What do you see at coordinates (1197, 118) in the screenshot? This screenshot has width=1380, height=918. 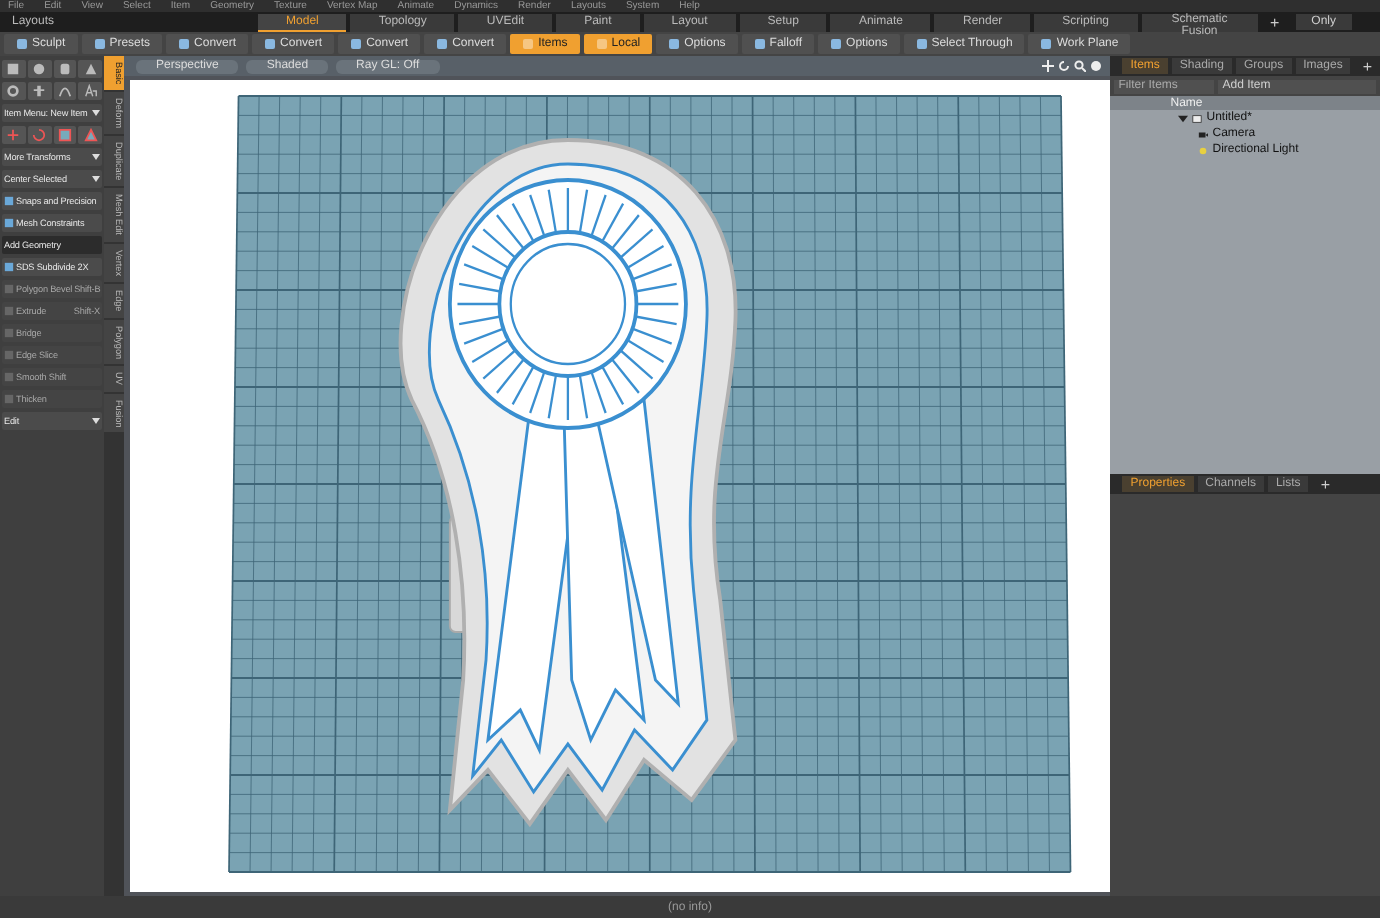 I see `scene-icon` at bounding box center [1197, 118].